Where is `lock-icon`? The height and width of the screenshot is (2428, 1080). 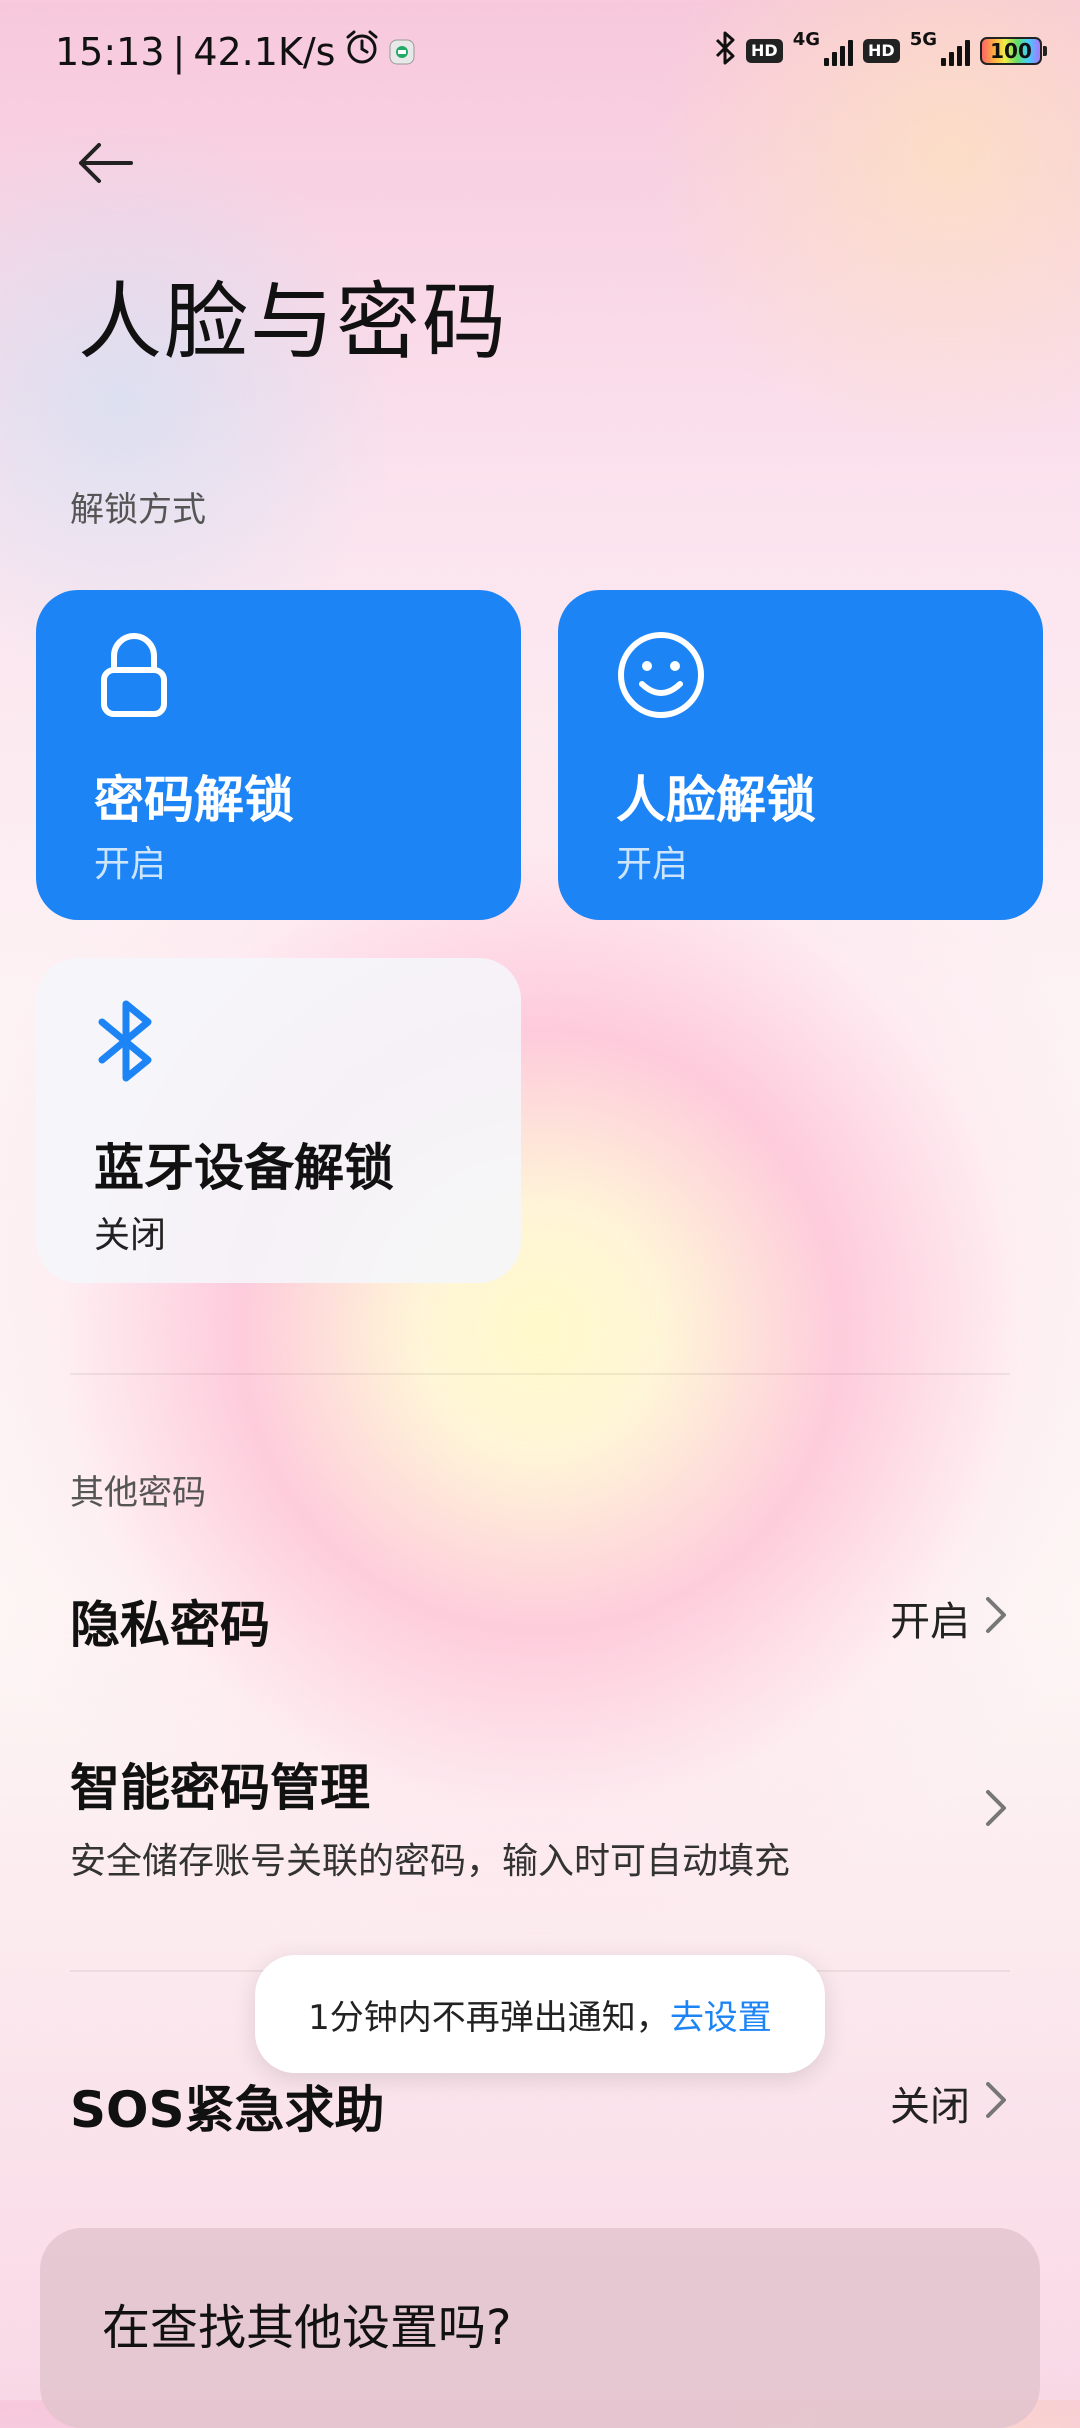
lock-icon is located at coordinates (134, 677).